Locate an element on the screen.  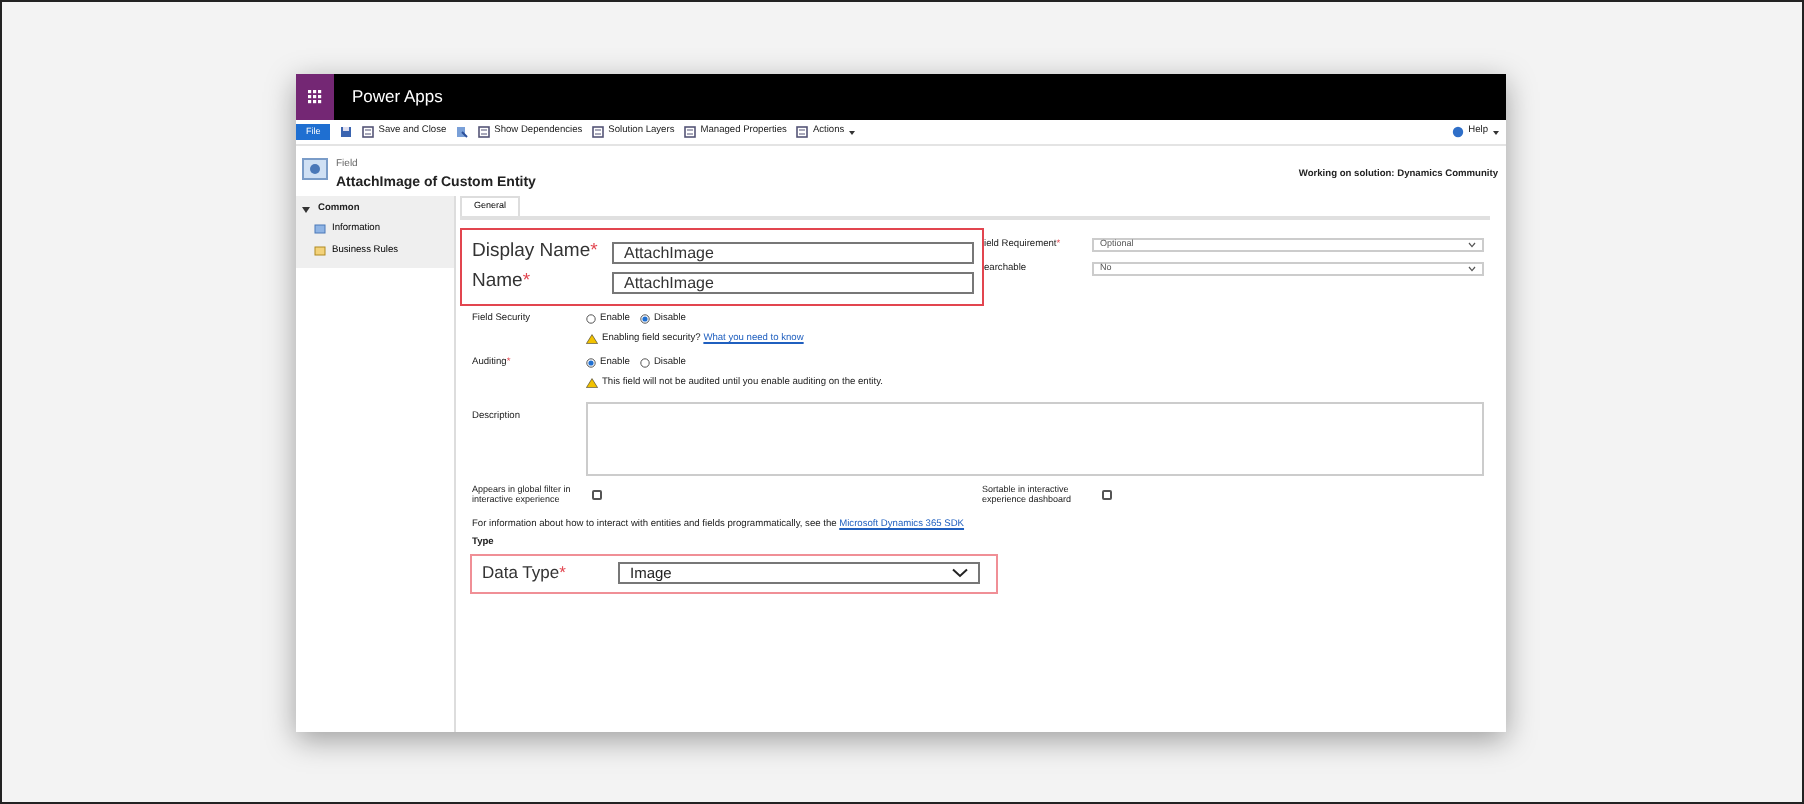
app-launcher-button is located at coordinates (315, 97).